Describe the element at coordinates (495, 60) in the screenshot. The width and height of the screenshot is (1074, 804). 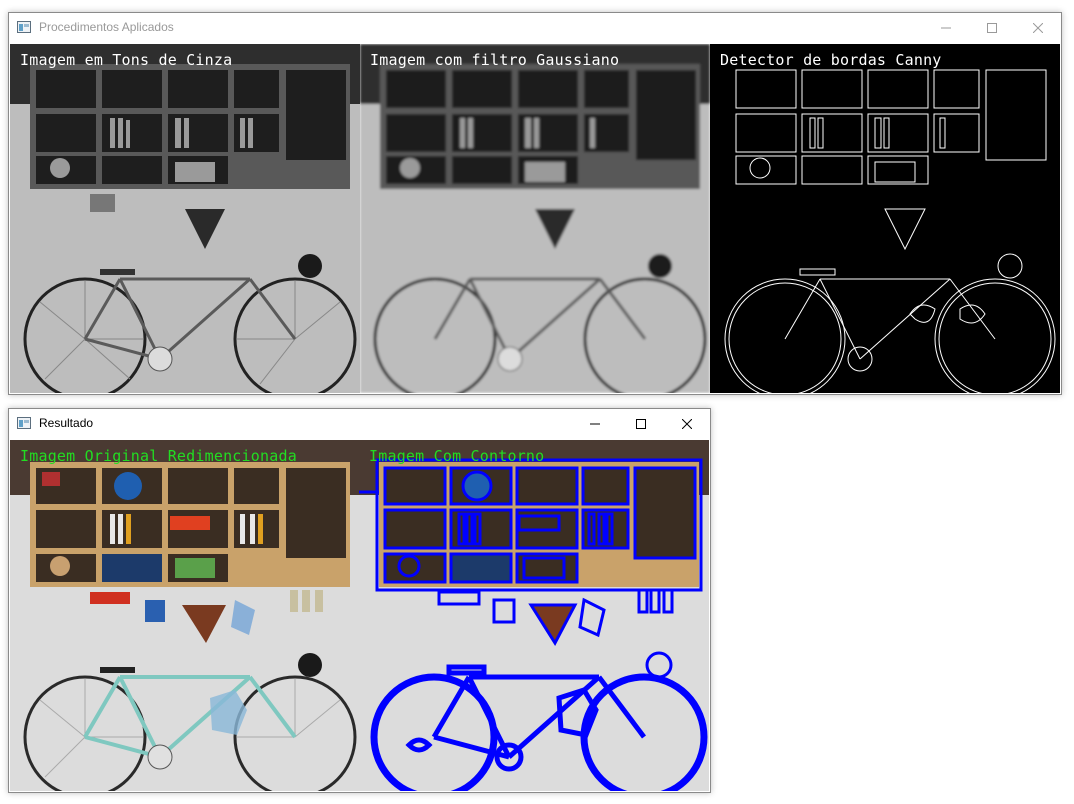
I see `gaussian-caption: Imagem com filtro Gaussiano` at that location.